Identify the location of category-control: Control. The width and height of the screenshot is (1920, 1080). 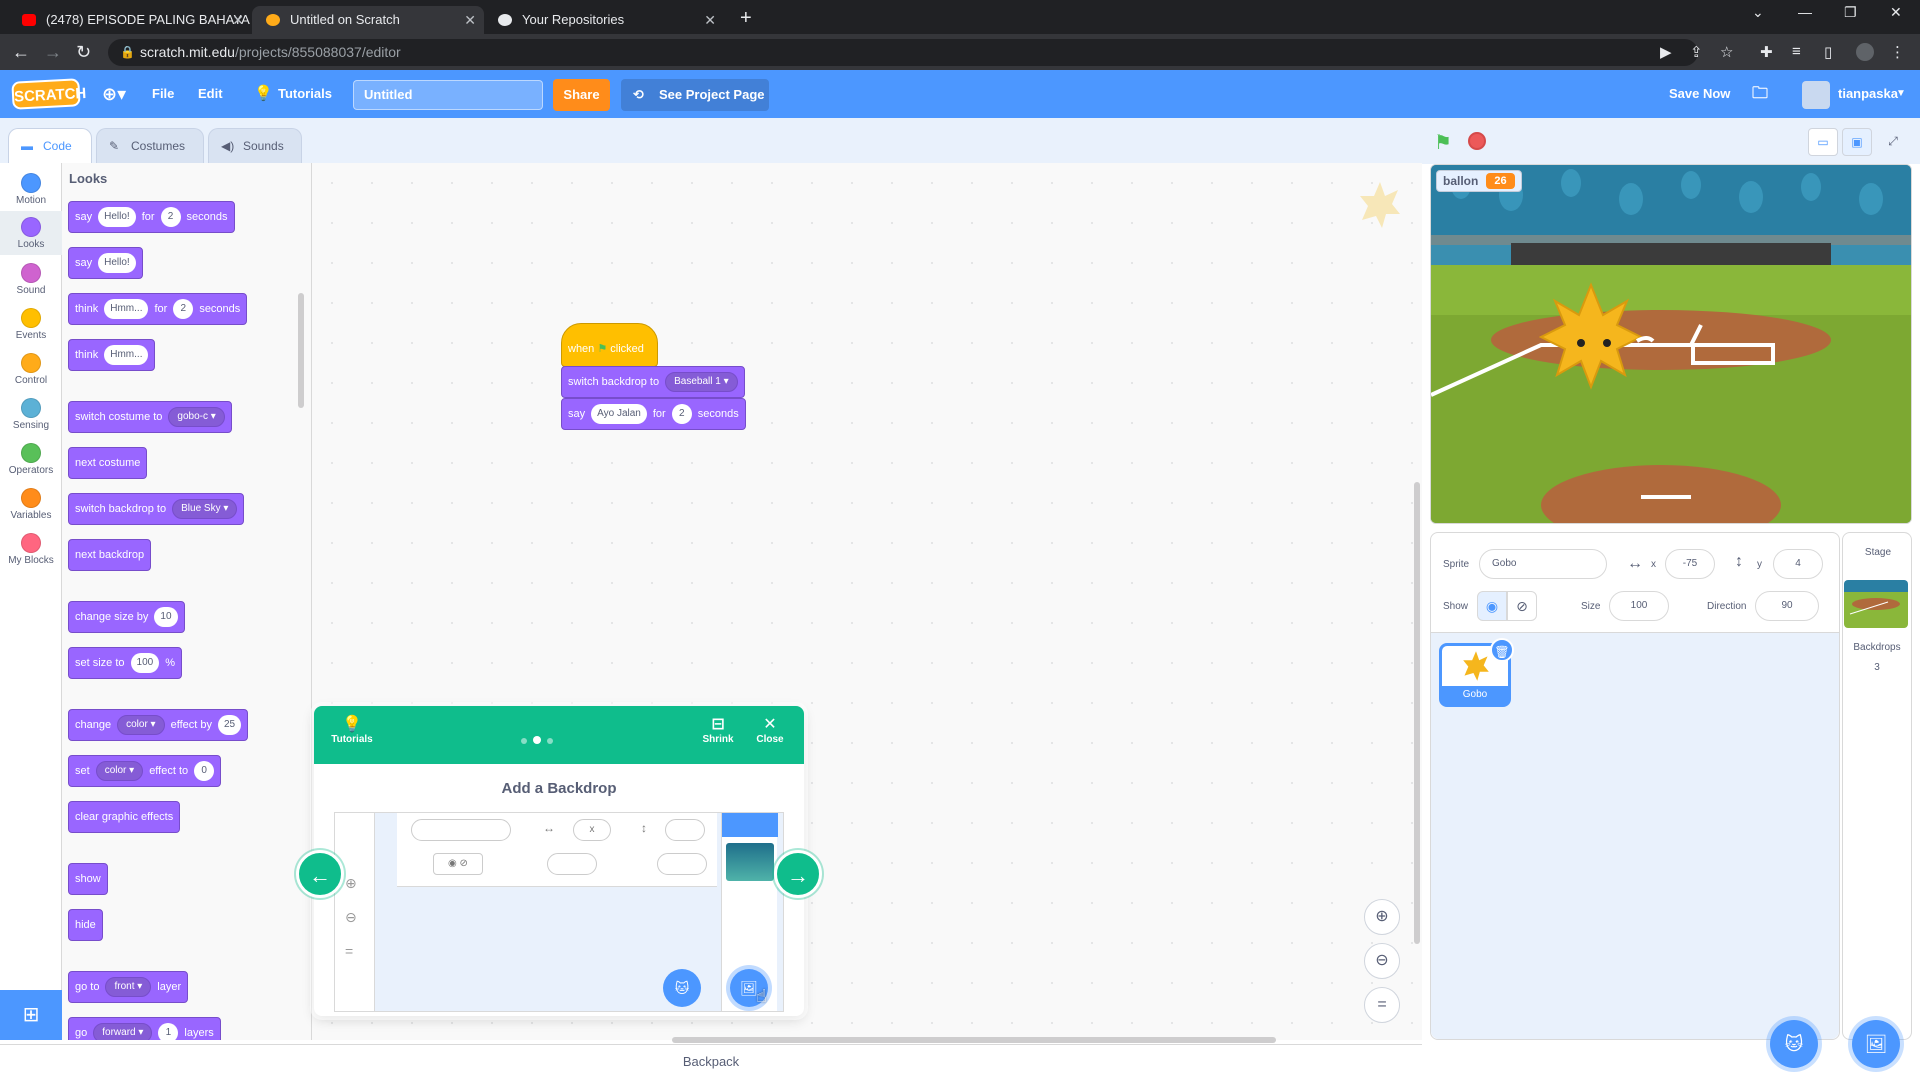
(31, 369).